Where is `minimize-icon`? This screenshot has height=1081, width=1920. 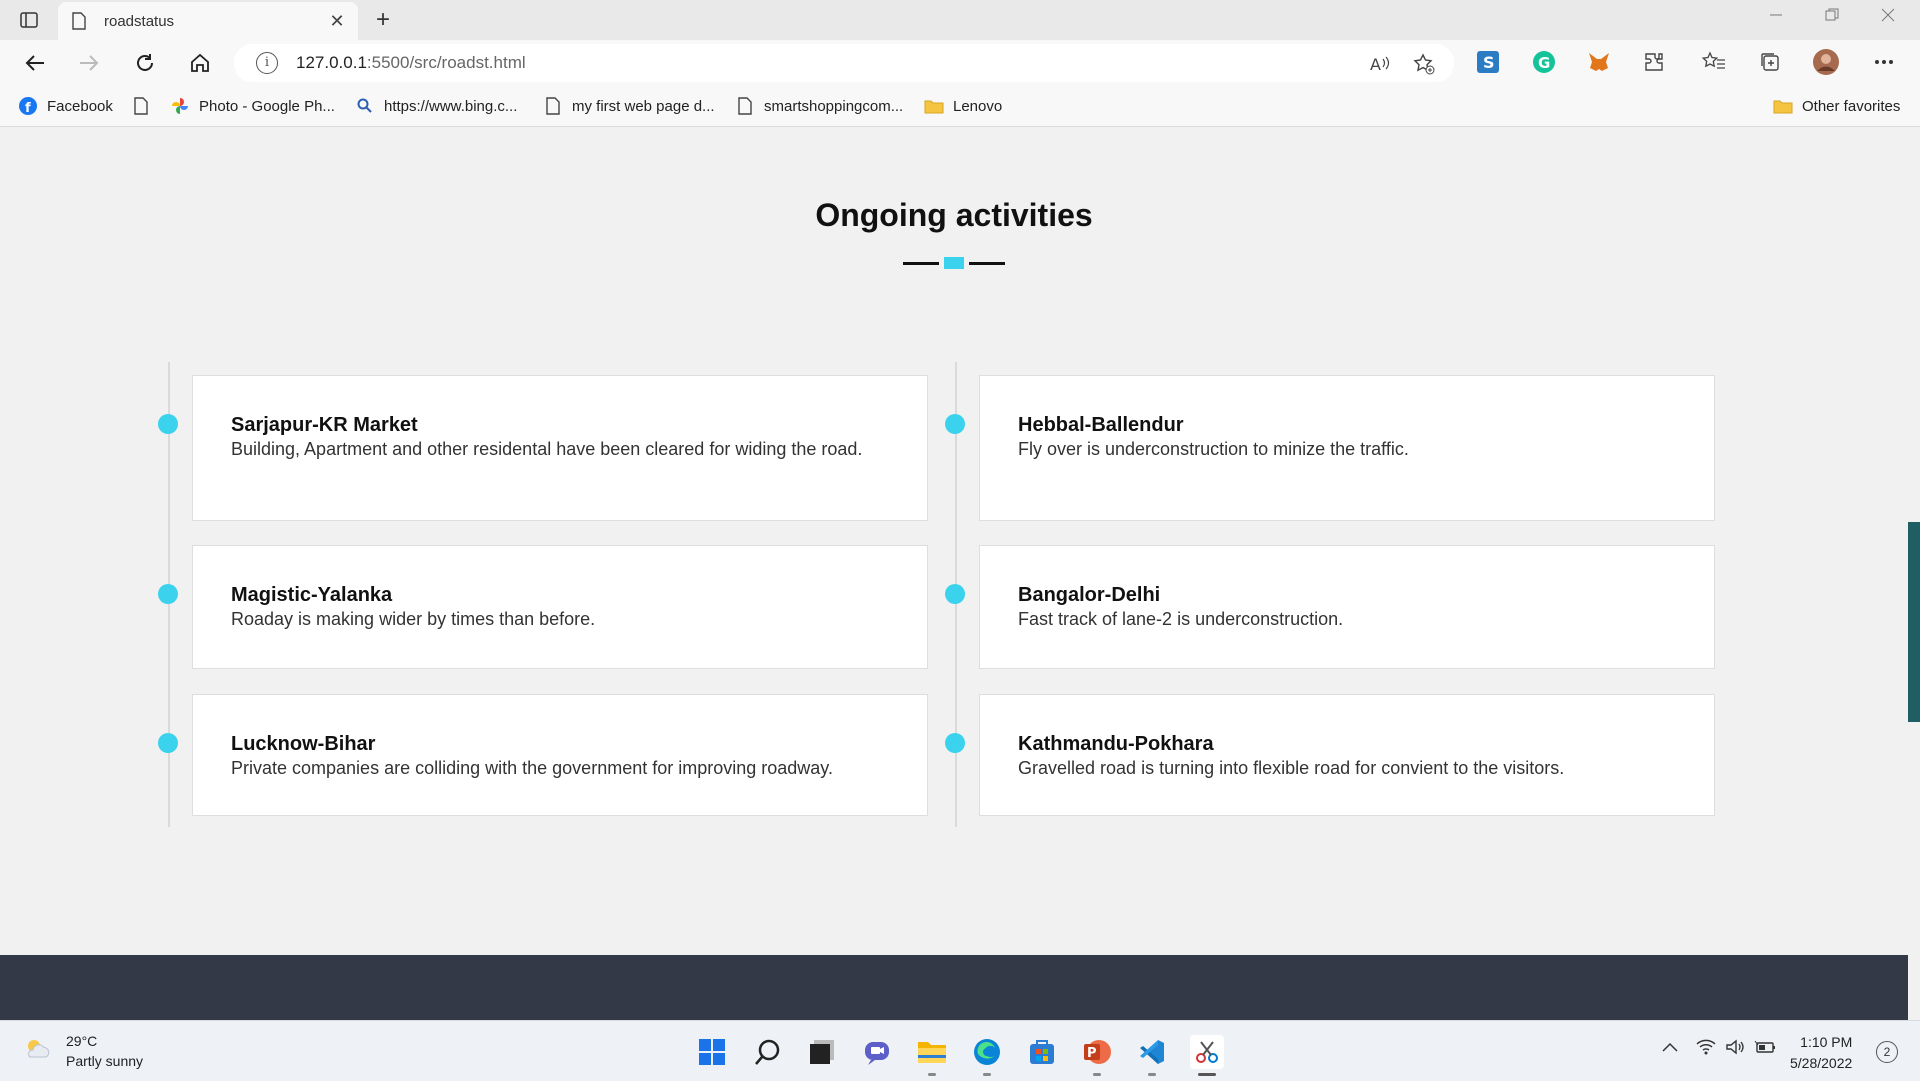
minimize-icon is located at coordinates (1776, 20).